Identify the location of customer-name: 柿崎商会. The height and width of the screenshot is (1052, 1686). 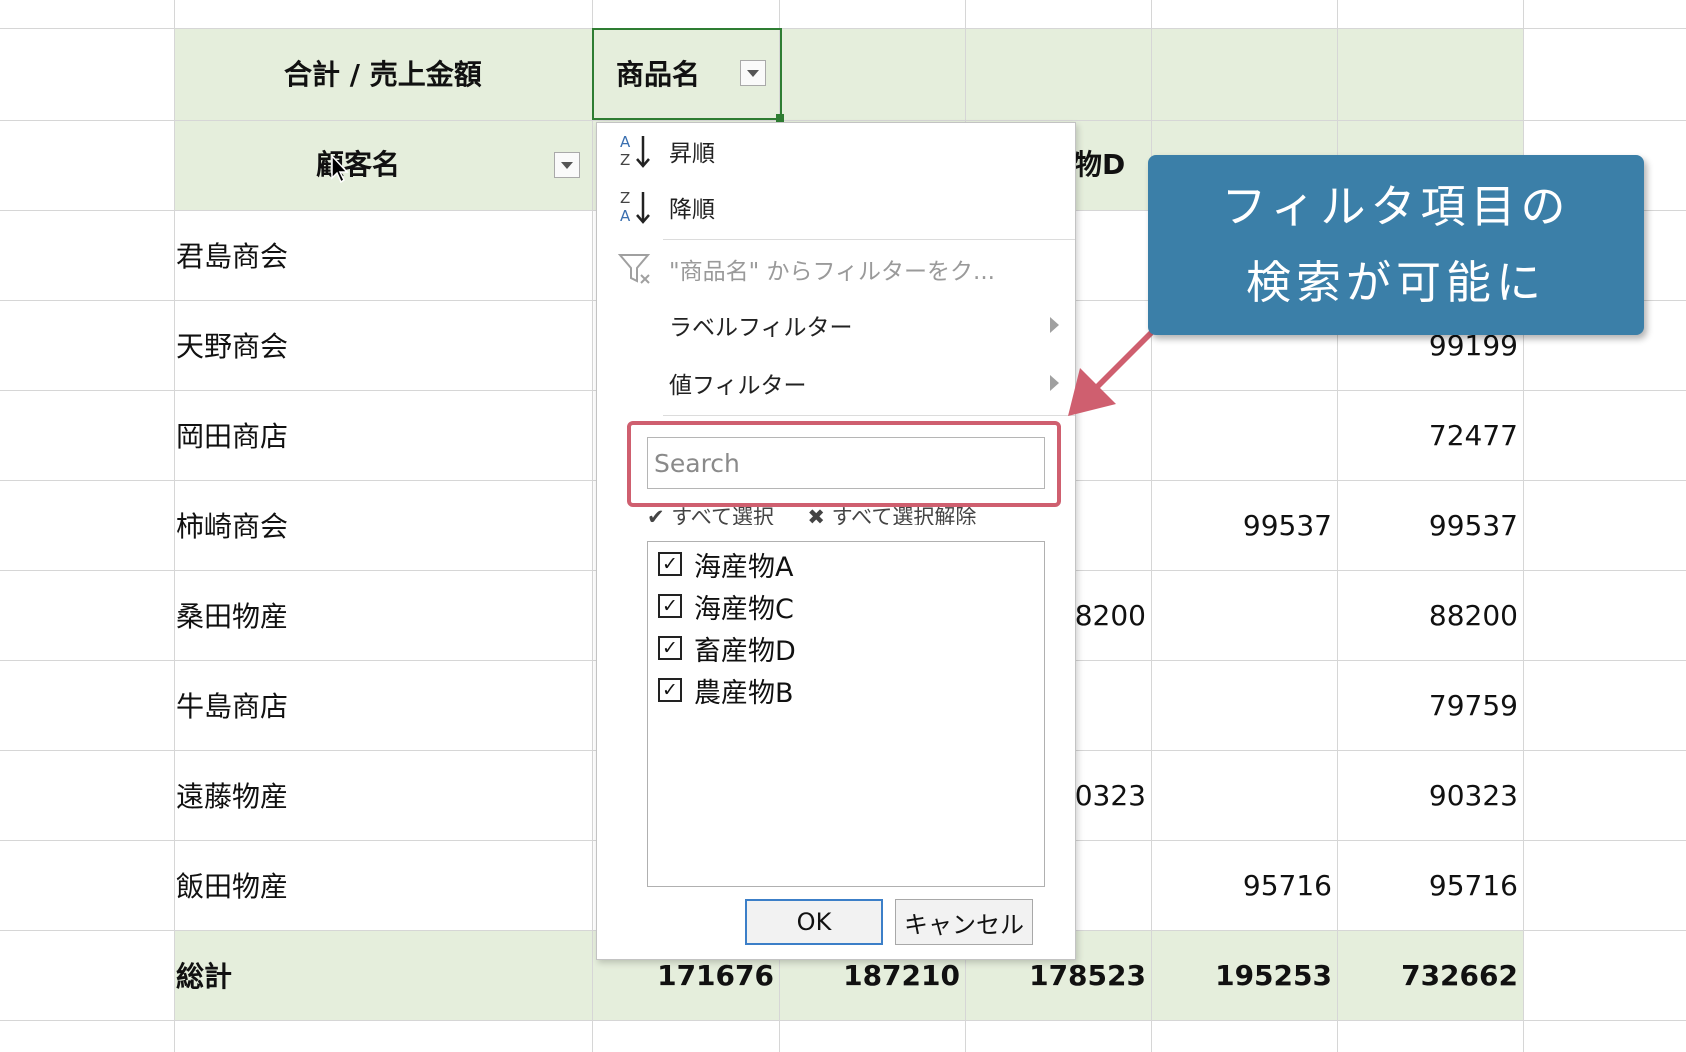
(376, 525).